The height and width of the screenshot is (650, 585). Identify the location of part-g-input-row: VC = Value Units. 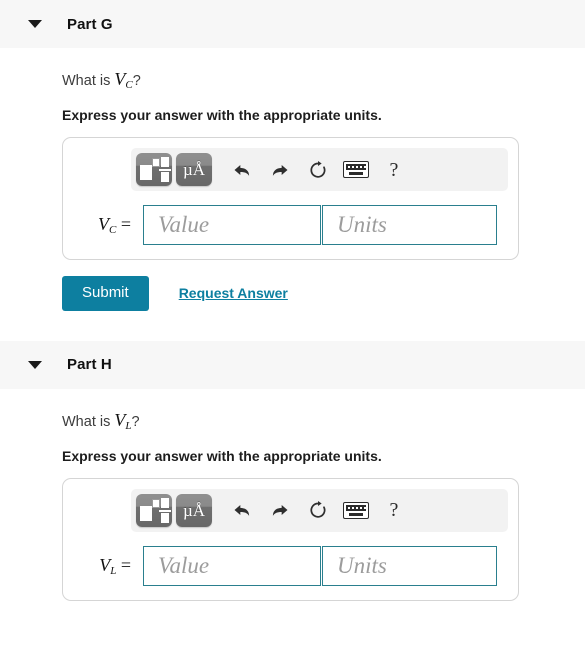
(290, 225).